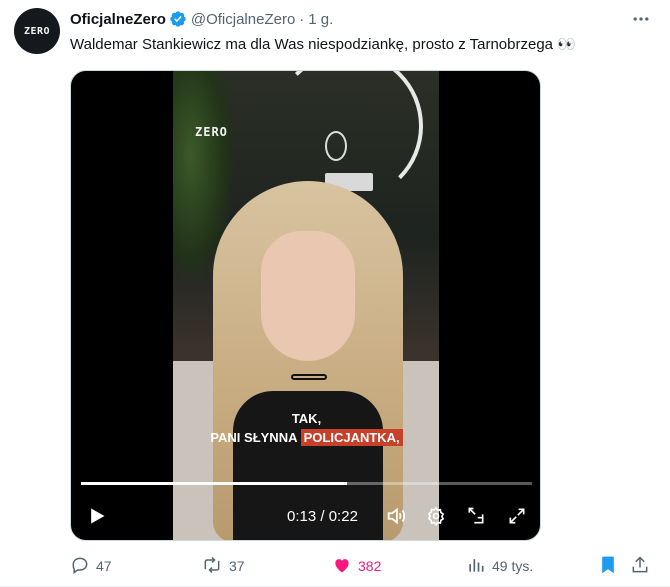  Describe the element at coordinates (320, 19) in the screenshot. I see `tweet-timestamp: 1 g.` at that location.